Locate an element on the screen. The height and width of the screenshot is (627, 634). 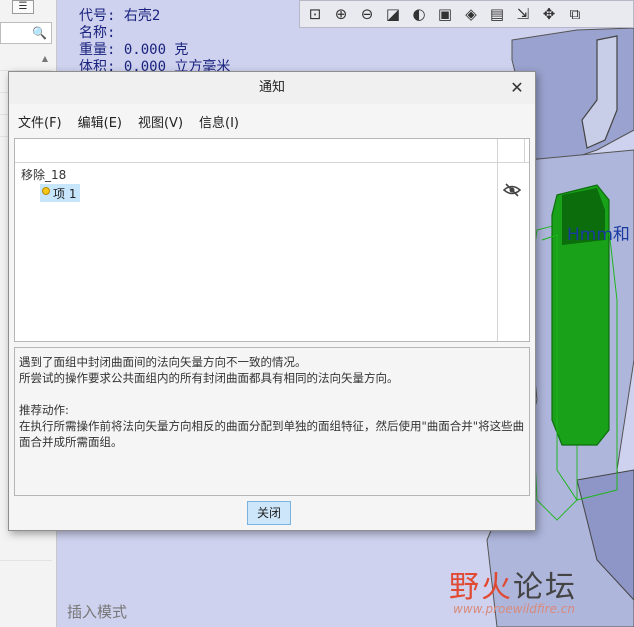
annotation-icon: ⧉ is located at coordinates (575, 14).